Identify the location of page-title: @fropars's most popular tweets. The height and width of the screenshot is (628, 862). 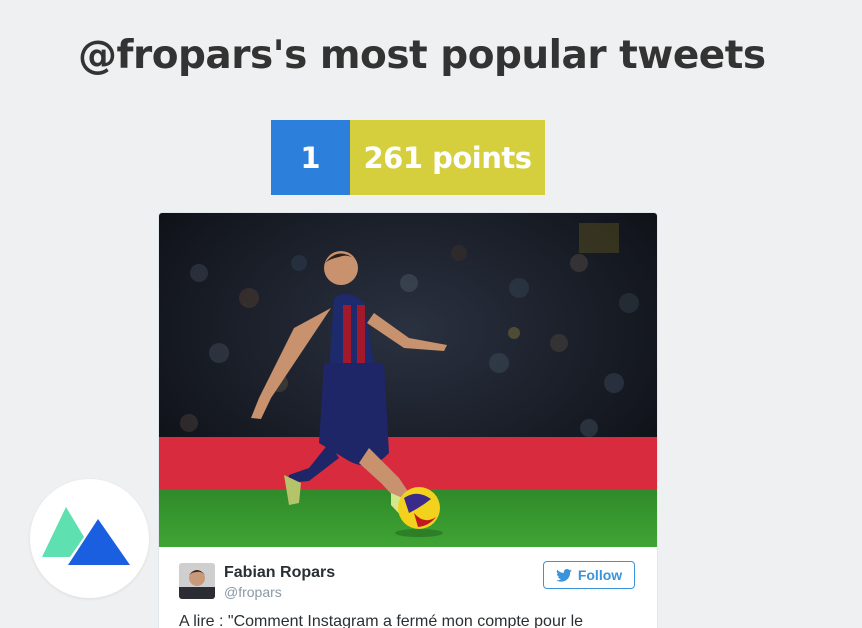
(422, 55).